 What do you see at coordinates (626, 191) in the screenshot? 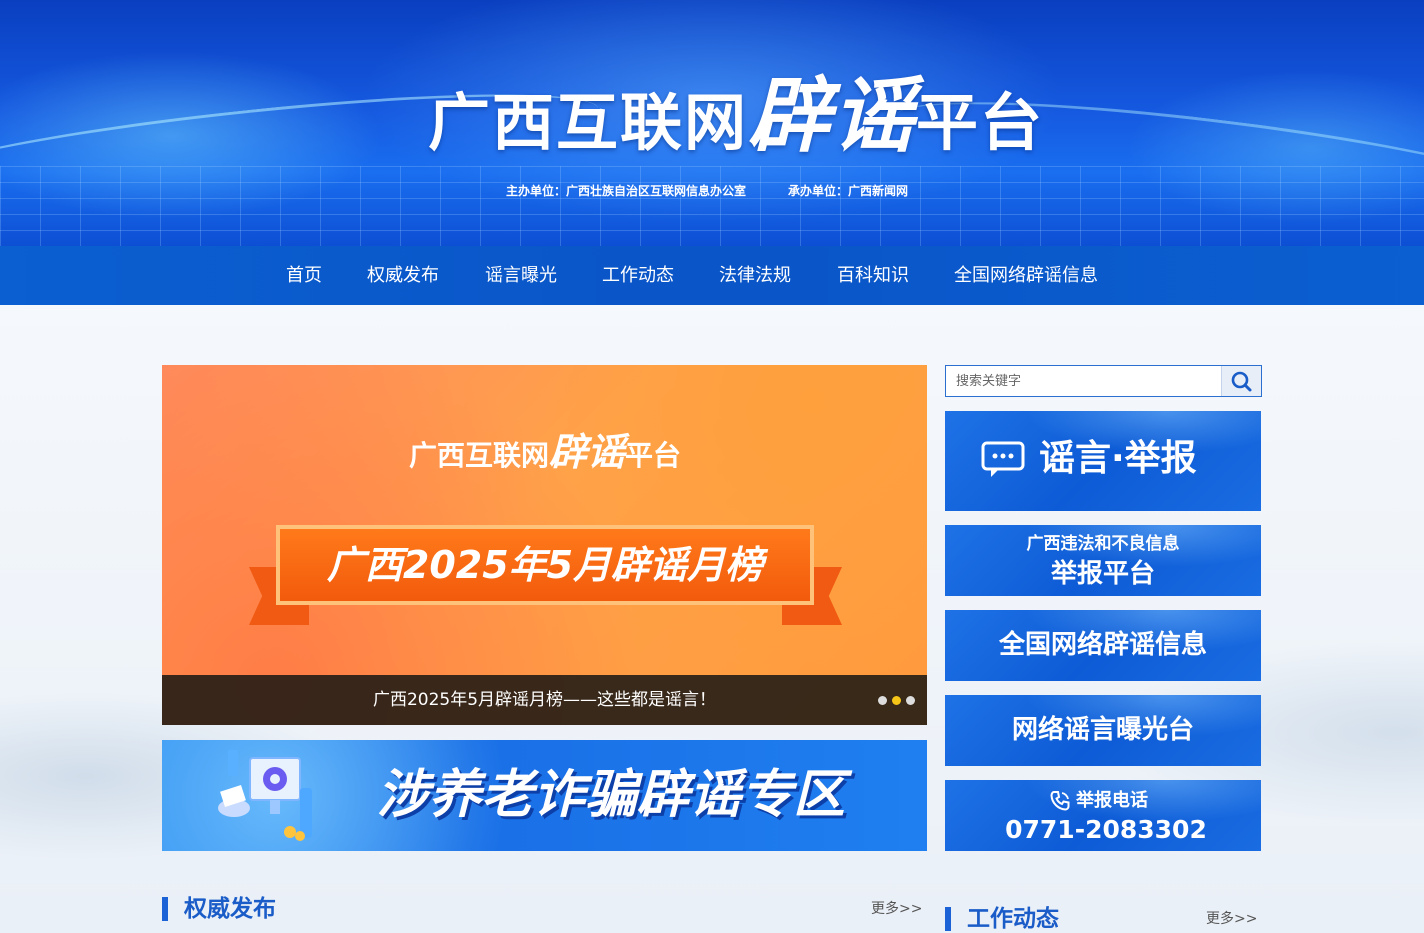
I see `sponsor-text: 主办单位：广西壮族自治区互联网信息办公室` at bounding box center [626, 191].